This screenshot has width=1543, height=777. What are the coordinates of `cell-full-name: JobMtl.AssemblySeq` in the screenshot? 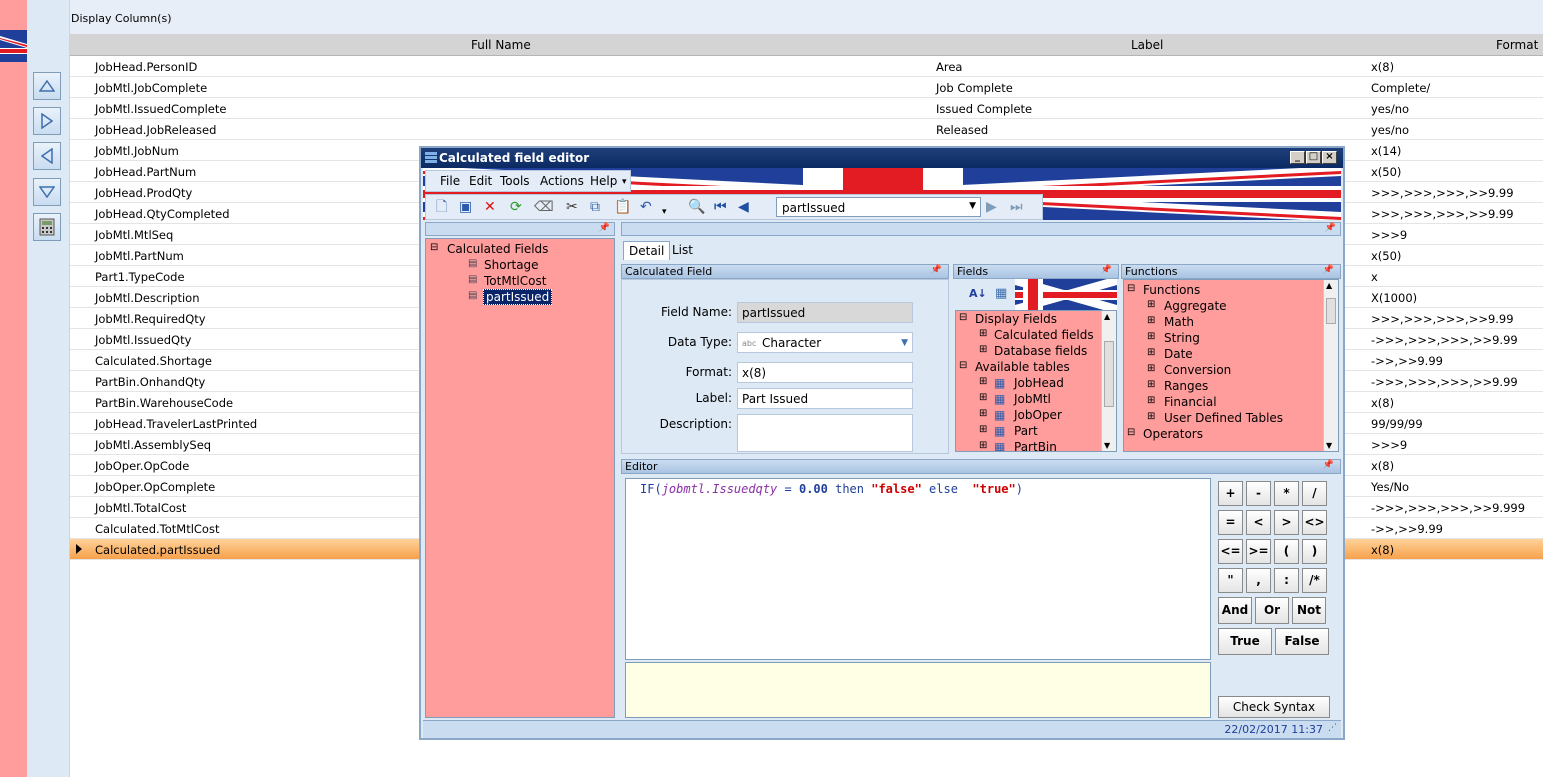 It's located at (153, 445).